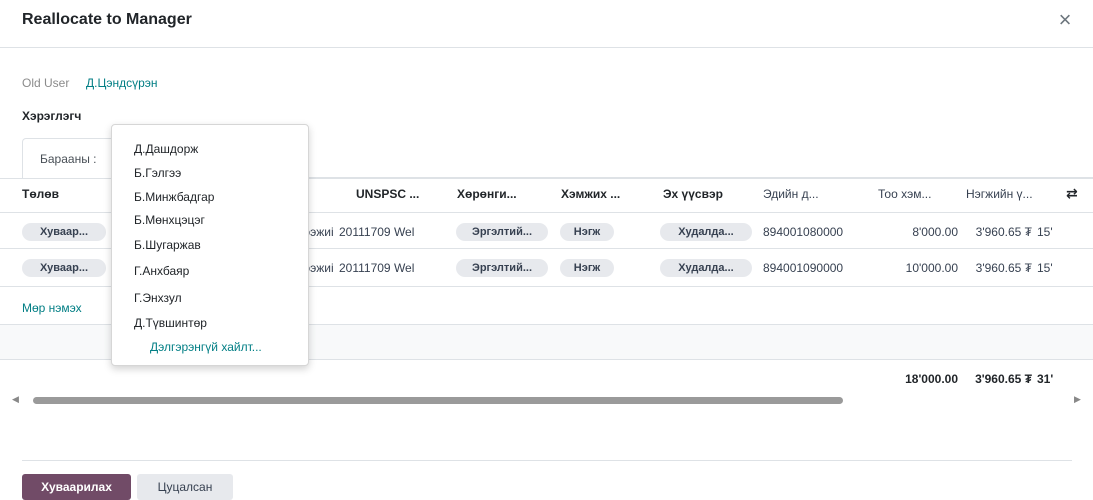 The image size is (1093, 500). What do you see at coordinates (76, 487) in the screenshot?
I see `allocate-button: Хуваарилах` at bounding box center [76, 487].